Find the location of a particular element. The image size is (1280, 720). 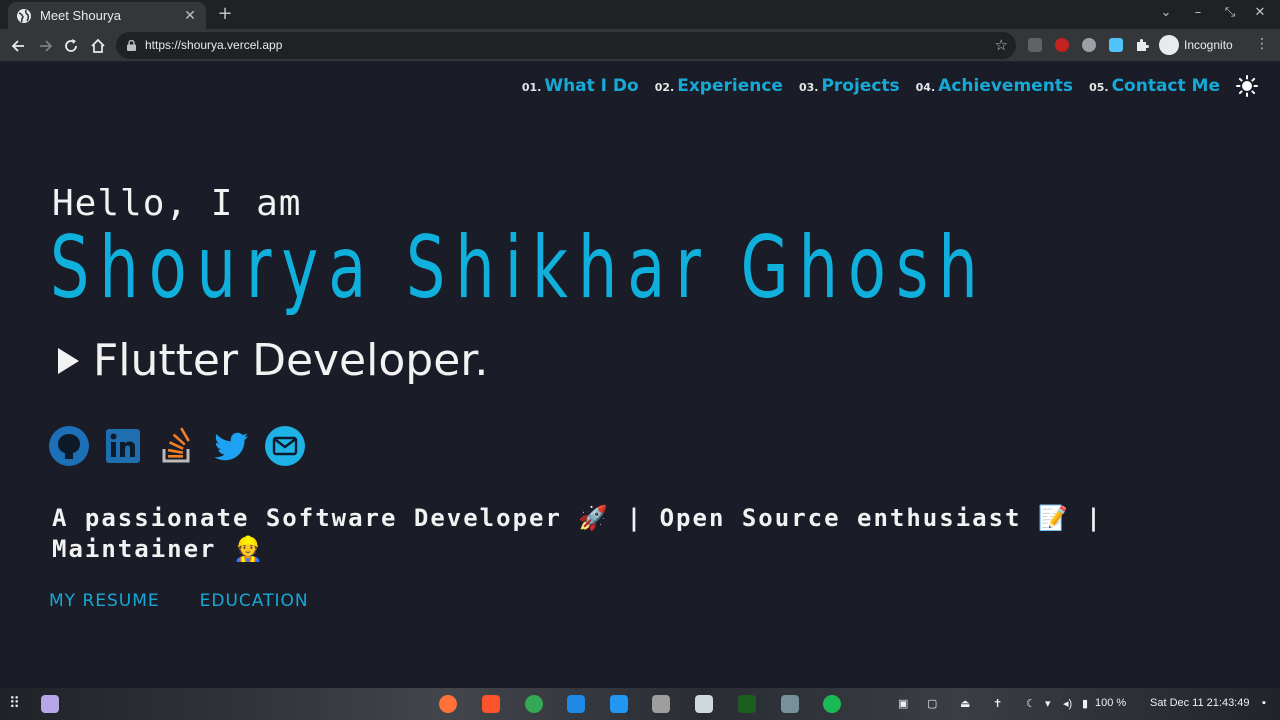

globe-icon is located at coordinates (24, 15).